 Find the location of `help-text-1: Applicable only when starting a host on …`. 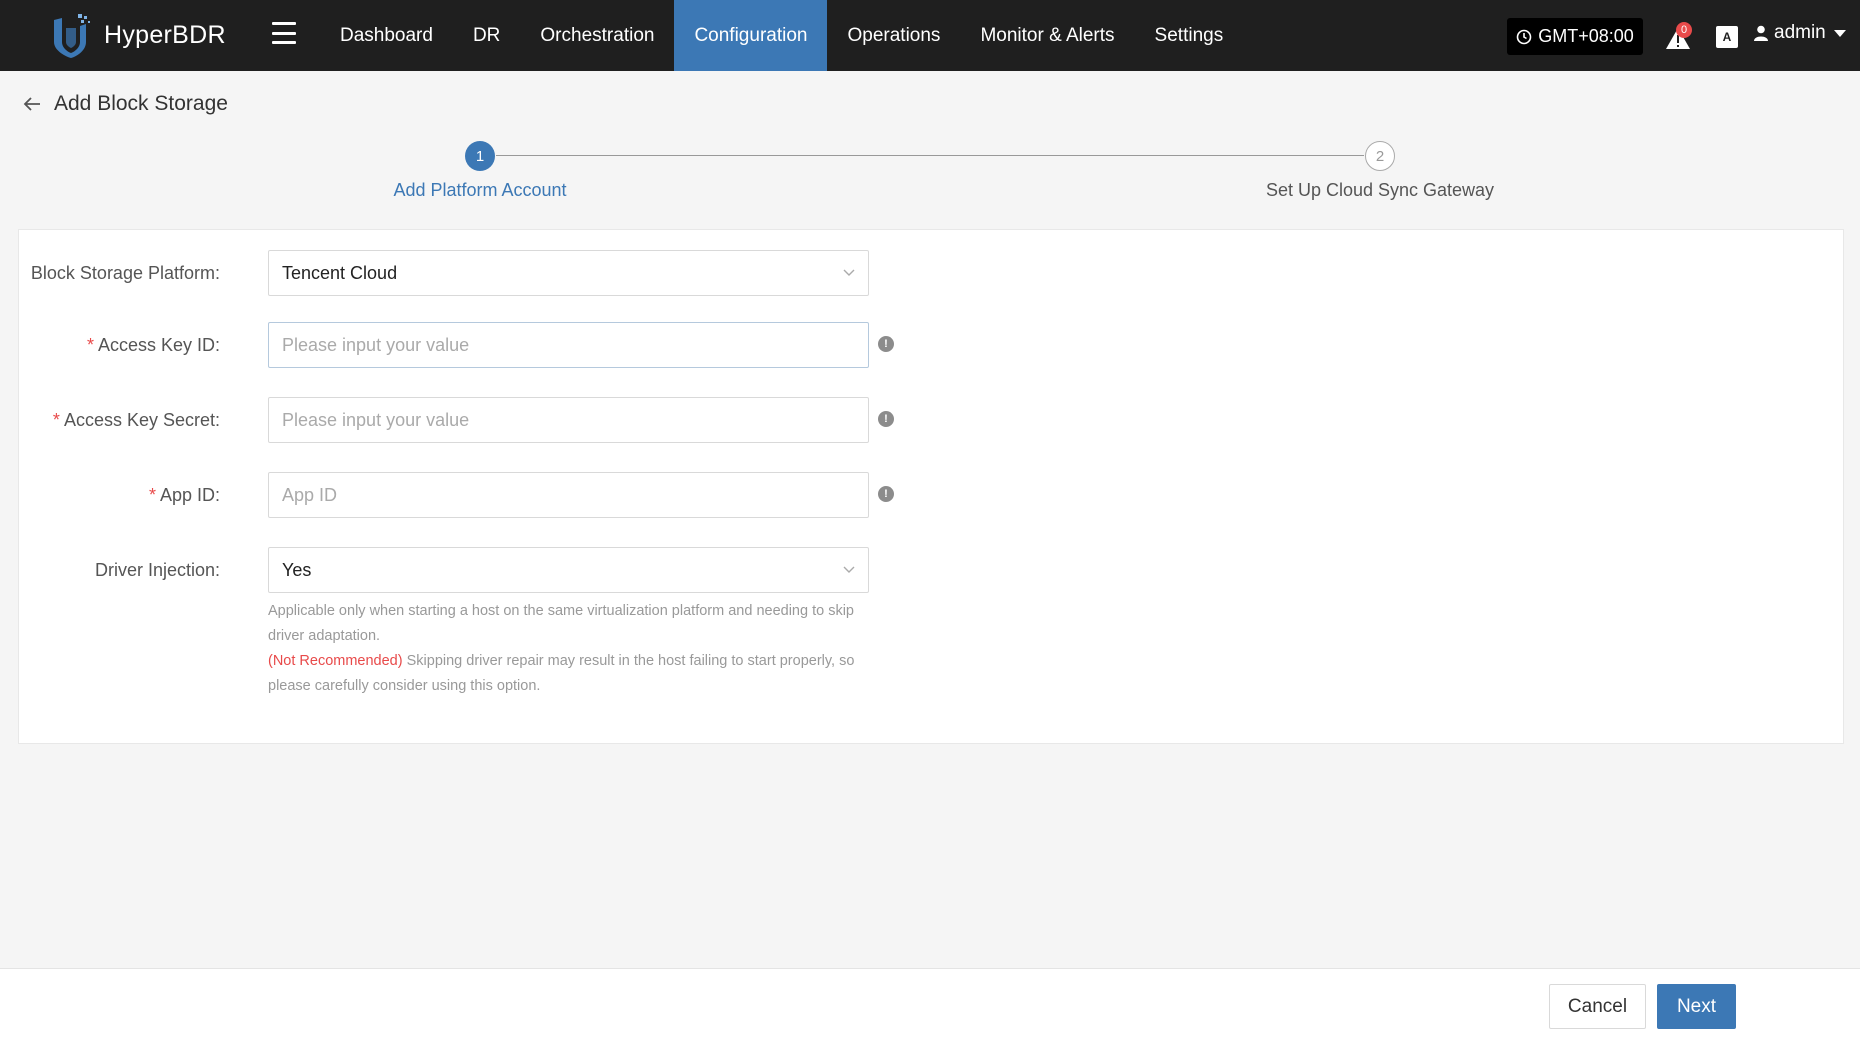

help-text-1: Applicable only when starting a host on … is located at coordinates (561, 623).